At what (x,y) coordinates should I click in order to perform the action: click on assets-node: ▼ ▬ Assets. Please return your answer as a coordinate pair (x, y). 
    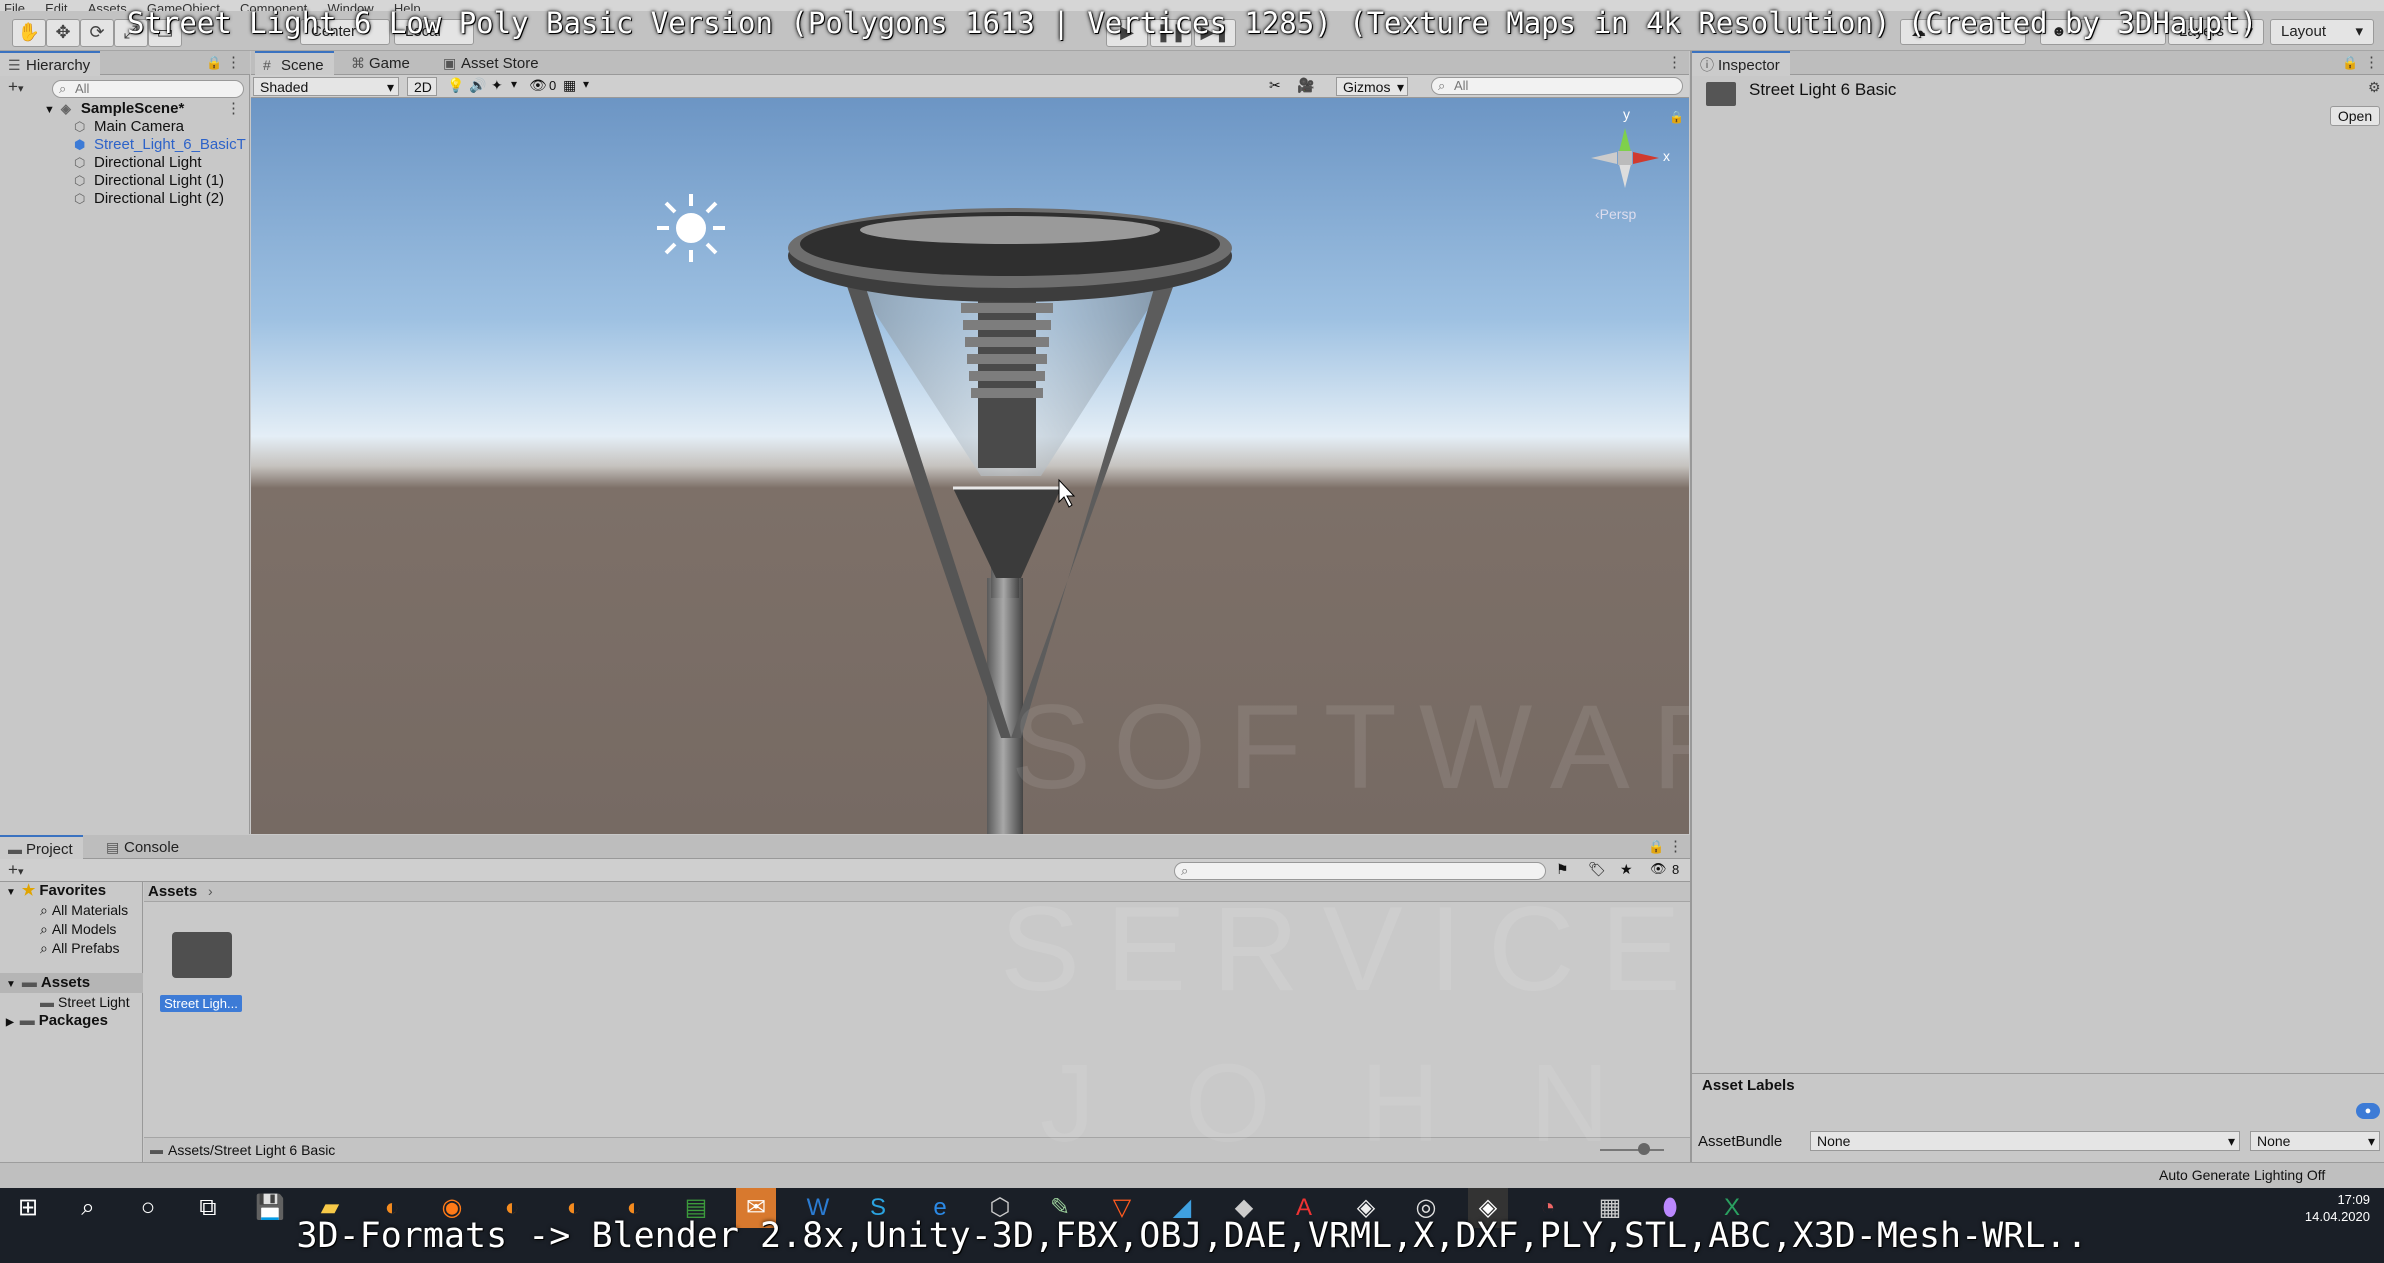
    Looking at the image, I should click on (48, 984).